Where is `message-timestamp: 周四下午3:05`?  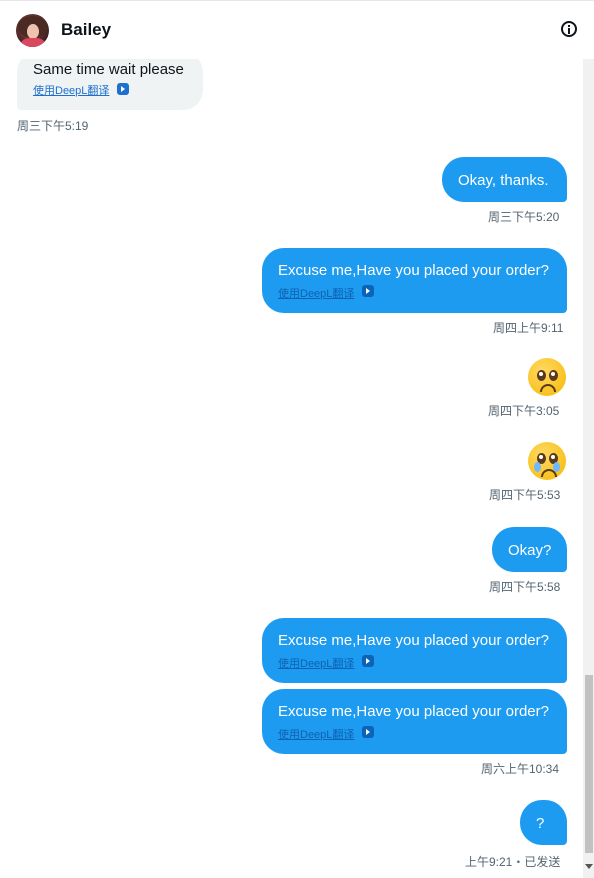
message-timestamp: 周四下午3:05 is located at coordinates (524, 411).